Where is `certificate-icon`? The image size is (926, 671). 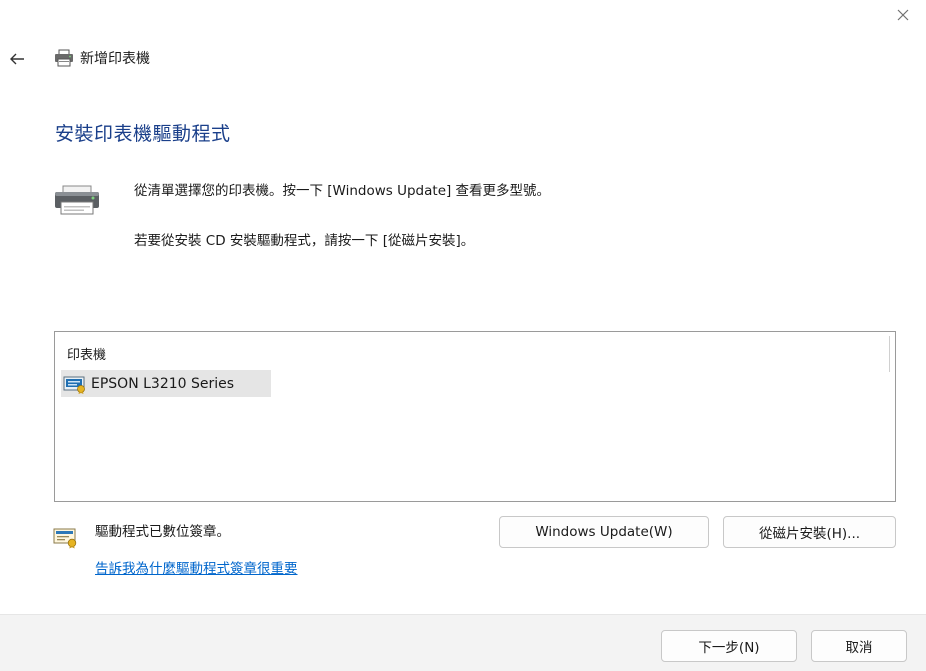
certificate-icon is located at coordinates (66, 540).